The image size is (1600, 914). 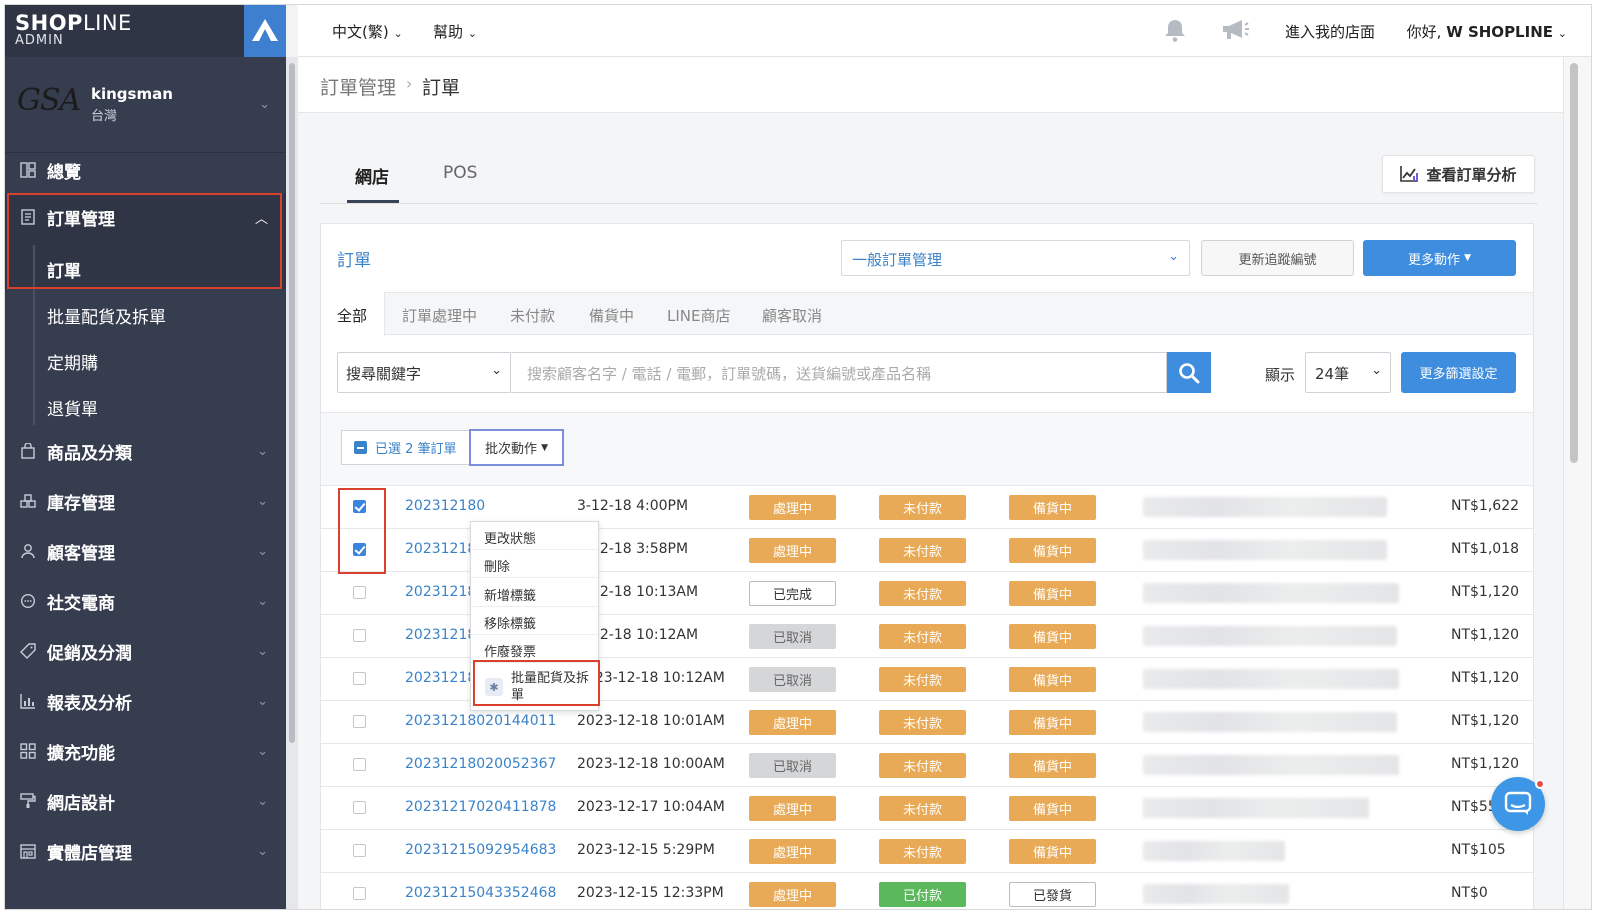 I want to click on sidebar-subitem-bulk-split: 批量配貨及拆單, so click(x=106, y=315).